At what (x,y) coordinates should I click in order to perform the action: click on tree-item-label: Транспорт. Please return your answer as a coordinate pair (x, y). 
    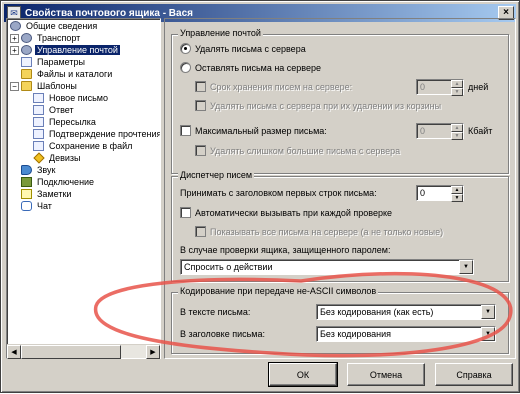
    Looking at the image, I should click on (59, 38).